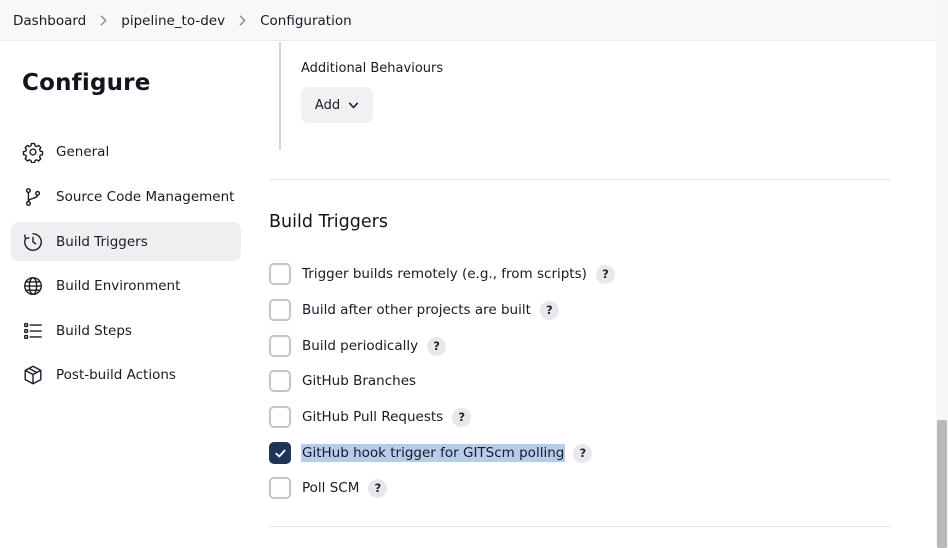  I want to click on trigger-label: Poll SCM, so click(330, 488).